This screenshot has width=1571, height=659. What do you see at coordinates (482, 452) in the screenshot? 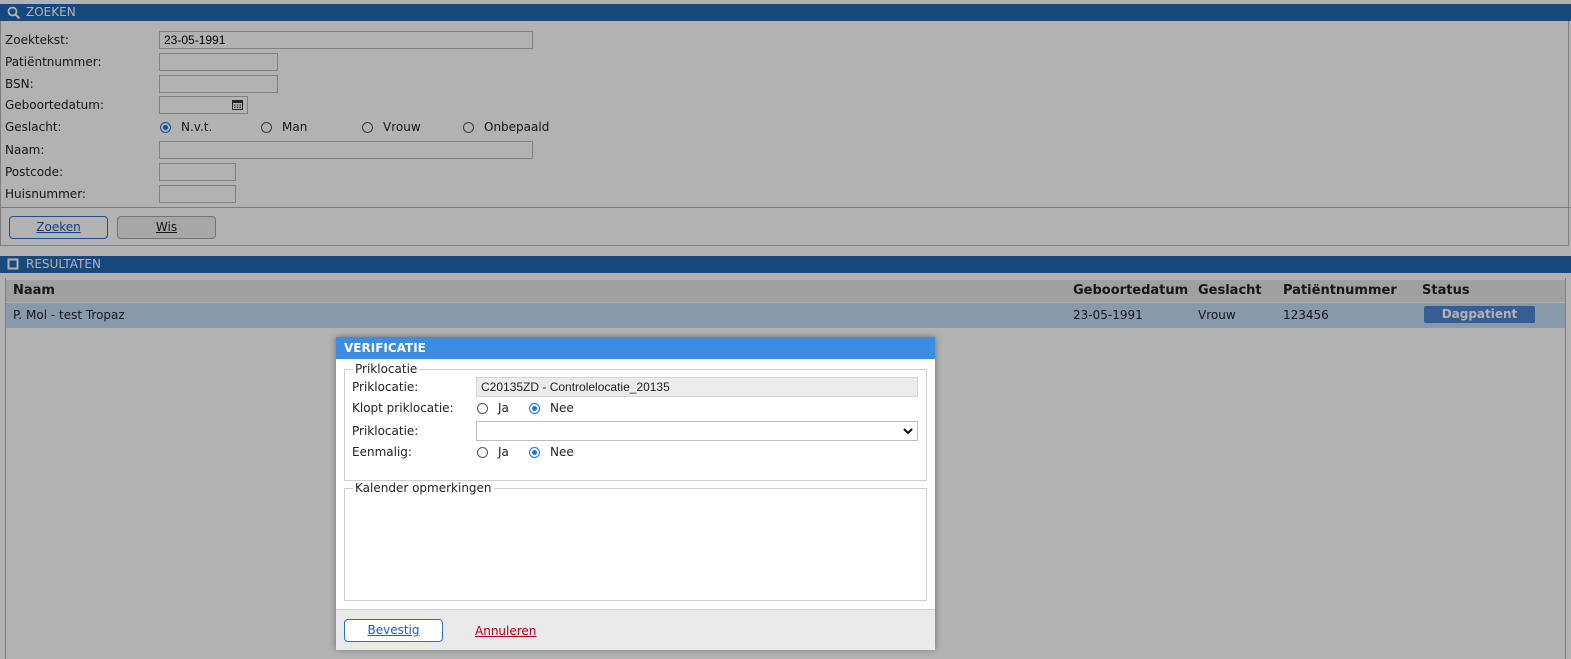
I see `eenmalig-radio-ja` at bounding box center [482, 452].